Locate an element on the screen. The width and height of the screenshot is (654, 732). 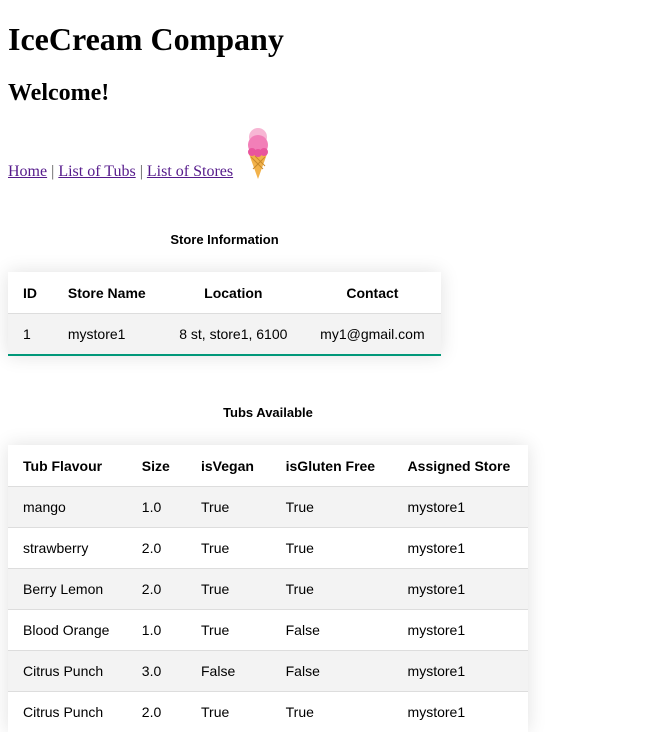
column-header-contact: Contact is located at coordinates (372, 293).